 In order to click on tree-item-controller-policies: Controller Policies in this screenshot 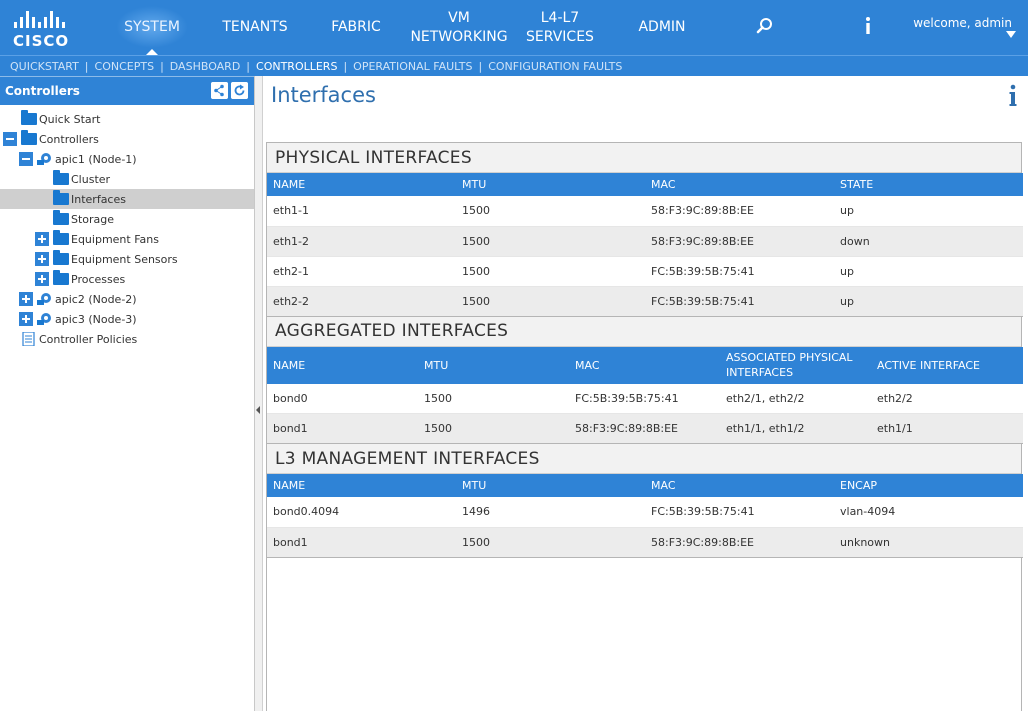, I will do `click(127, 339)`.